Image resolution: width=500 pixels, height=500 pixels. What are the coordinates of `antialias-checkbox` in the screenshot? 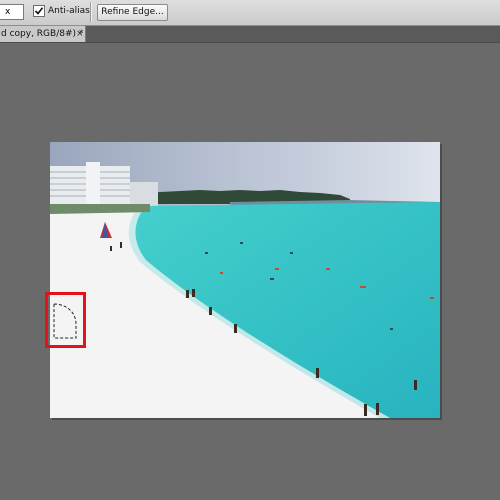 It's located at (39, 11).